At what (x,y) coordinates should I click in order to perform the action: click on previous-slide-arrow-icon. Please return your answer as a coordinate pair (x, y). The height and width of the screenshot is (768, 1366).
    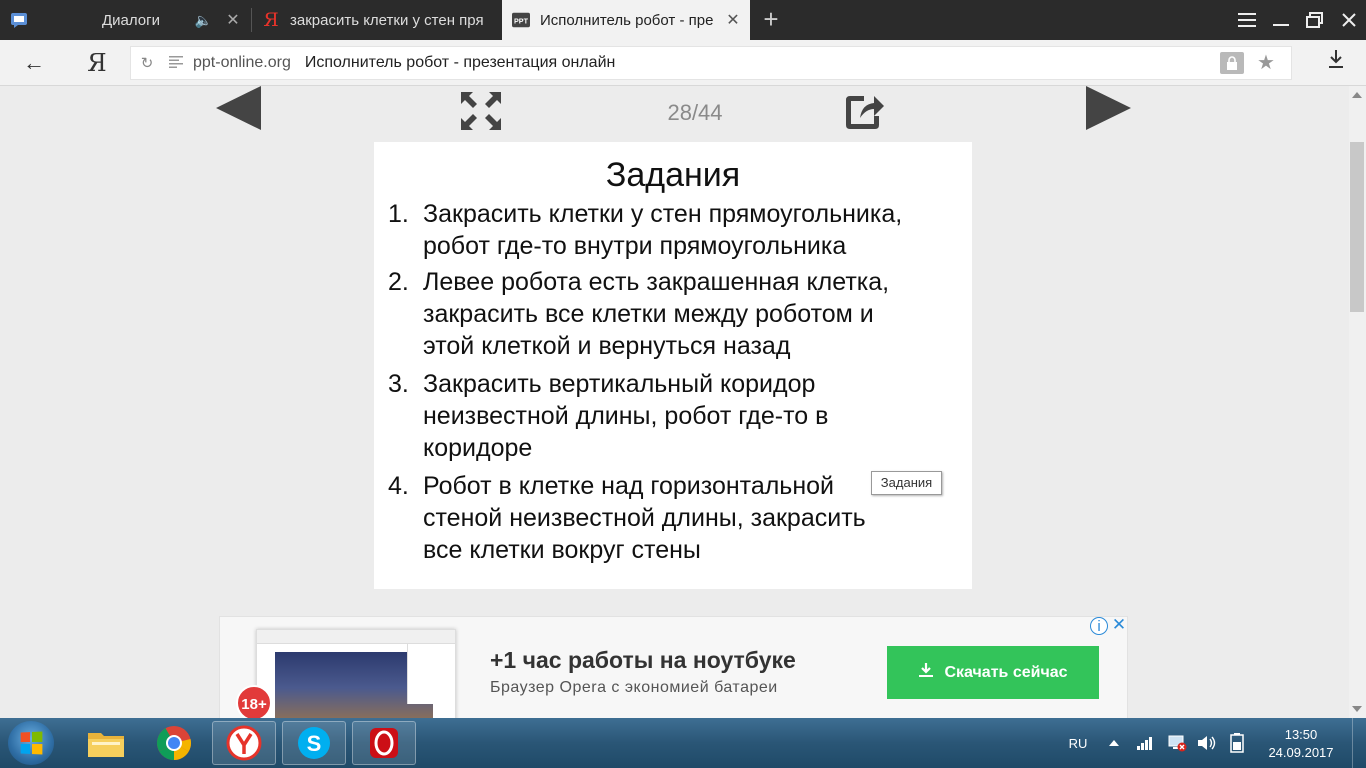
    Looking at the image, I should click on (238, 108).